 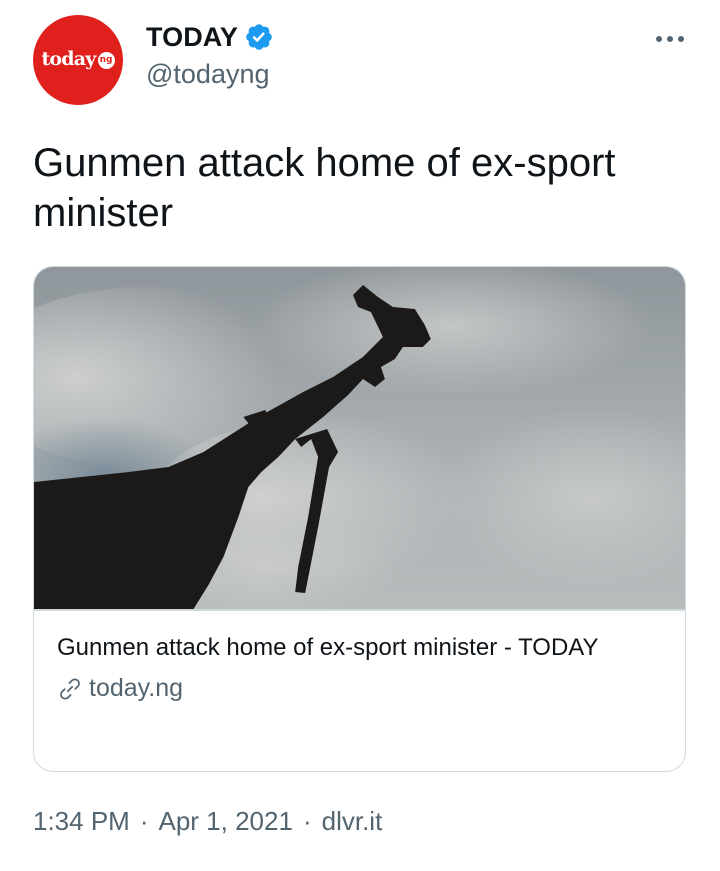 I want to click on card-domain: today.ng, so click(x=136, y=688).